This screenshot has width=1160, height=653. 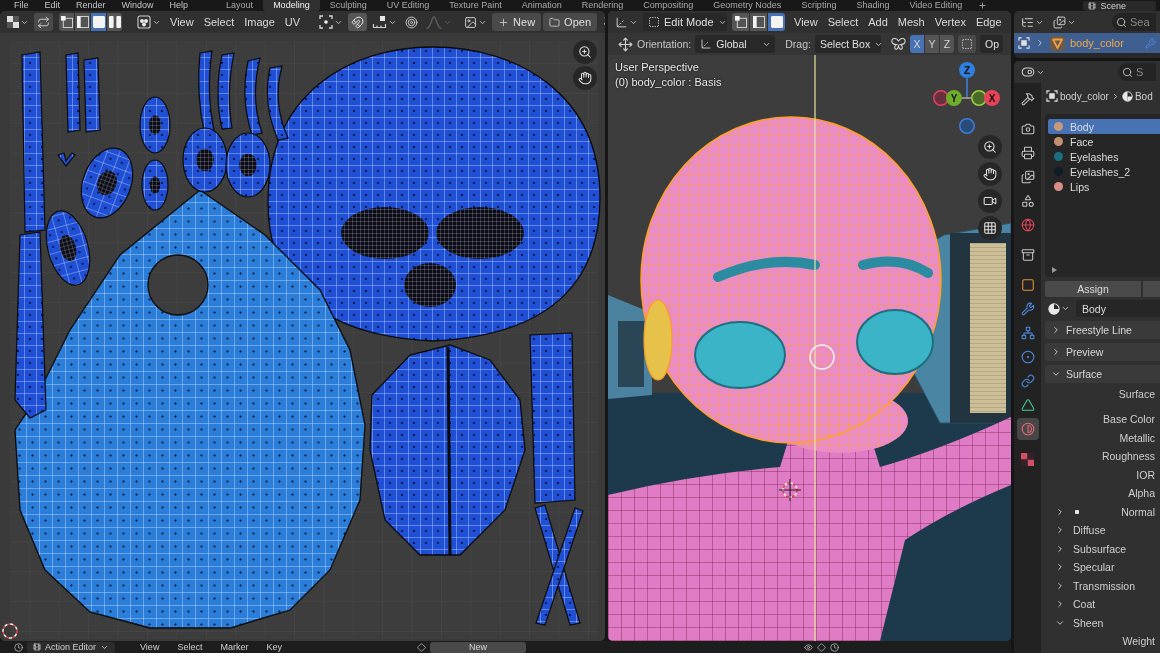 What do you see at coordinates (348, 5) in the screenshot?
I see `workspace-tab: Sculpting` at bounding box center [348, 5].